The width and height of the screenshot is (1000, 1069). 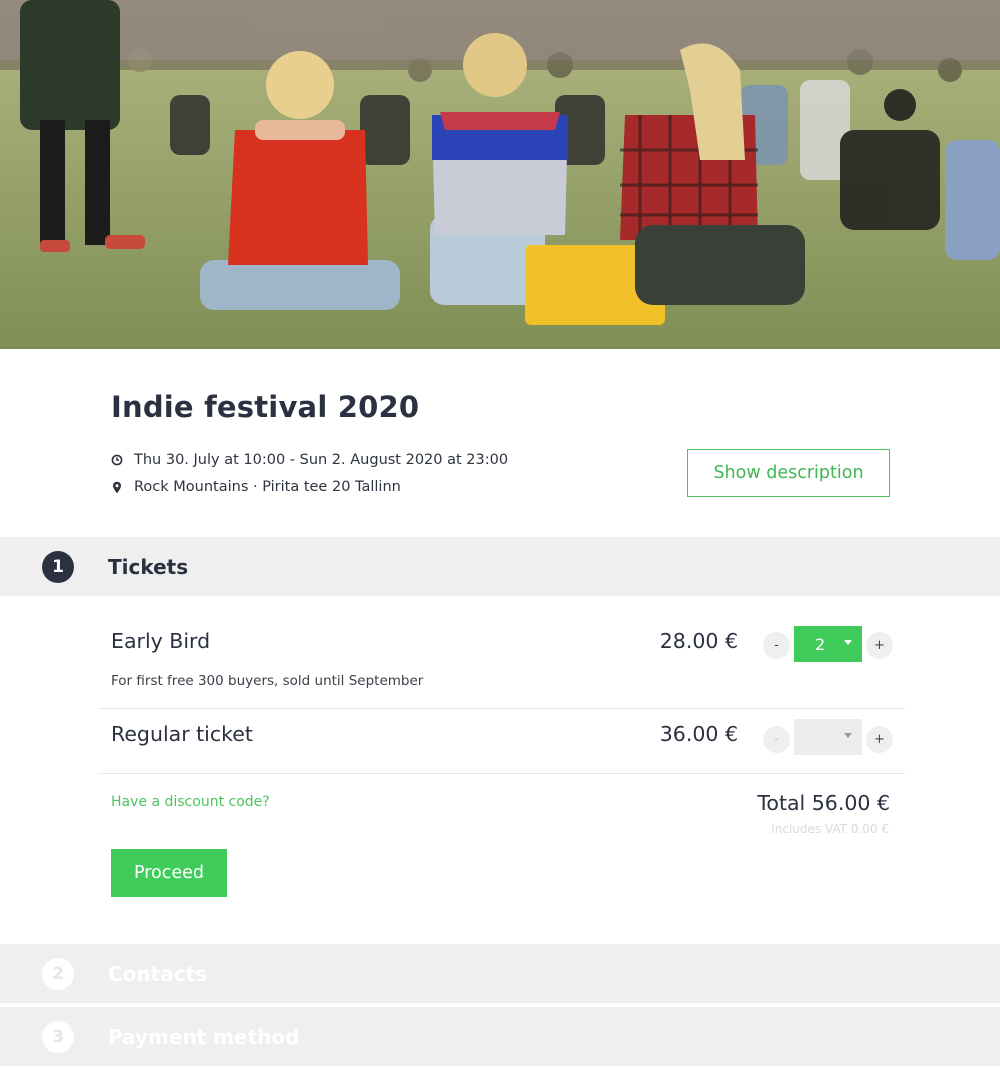 I want to click on discount-code-link: Have a discount code?, so click(x=190, y=802).